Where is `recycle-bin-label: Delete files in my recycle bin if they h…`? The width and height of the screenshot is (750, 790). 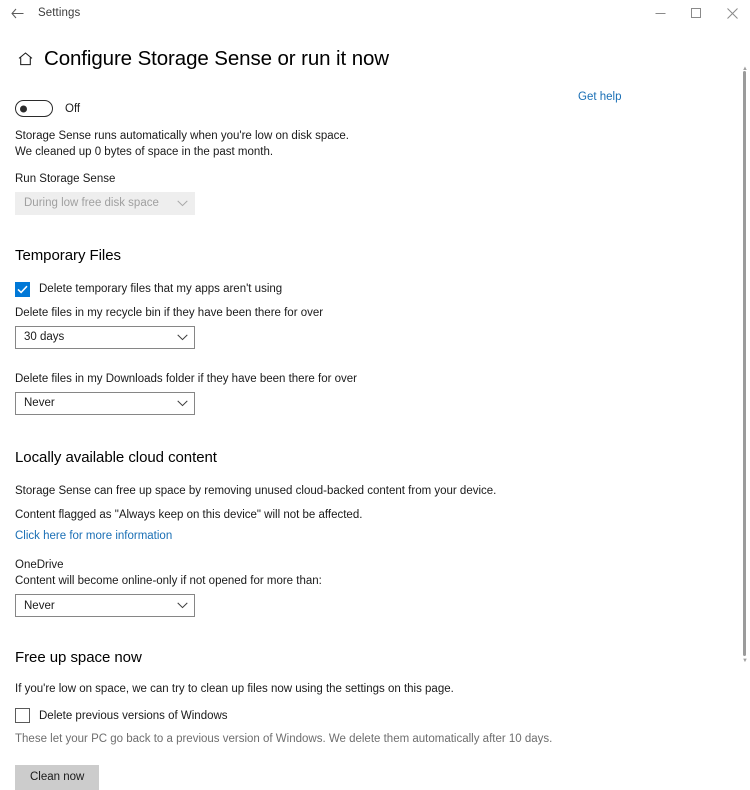
recycle-bin-label: Delete files in my recycle bin if they h… is located at coordinates (169, 312).